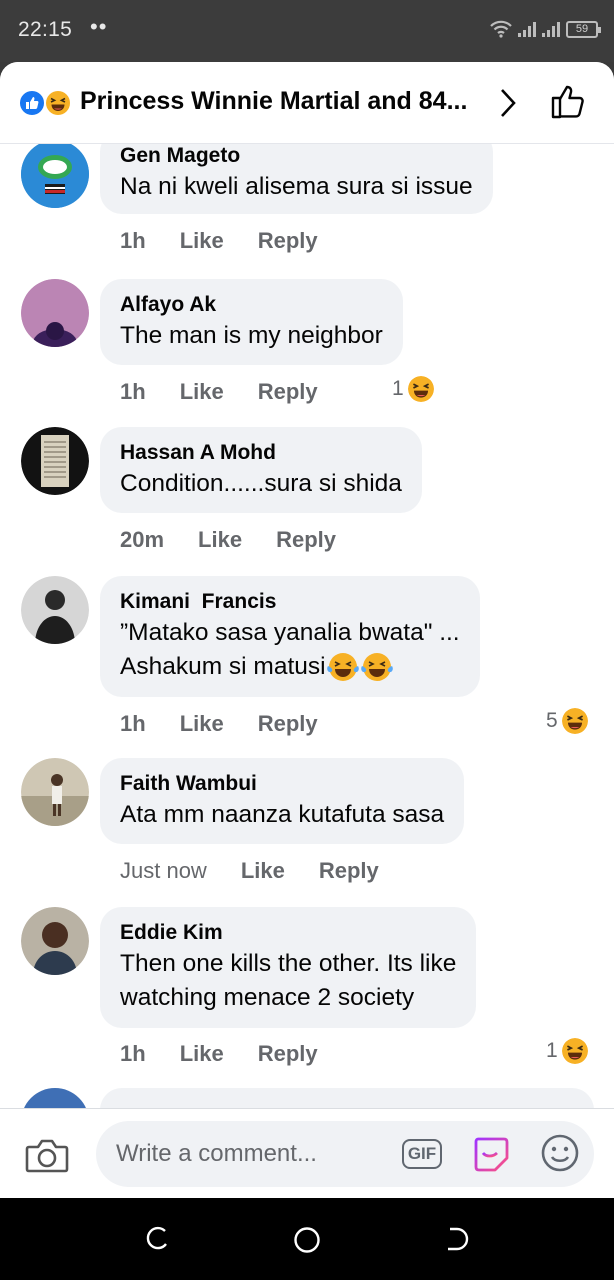  What do you see at coordinates (491, 1154) in the screenshot?
I see `sticker-icon` at bounding box center [491, 1154].